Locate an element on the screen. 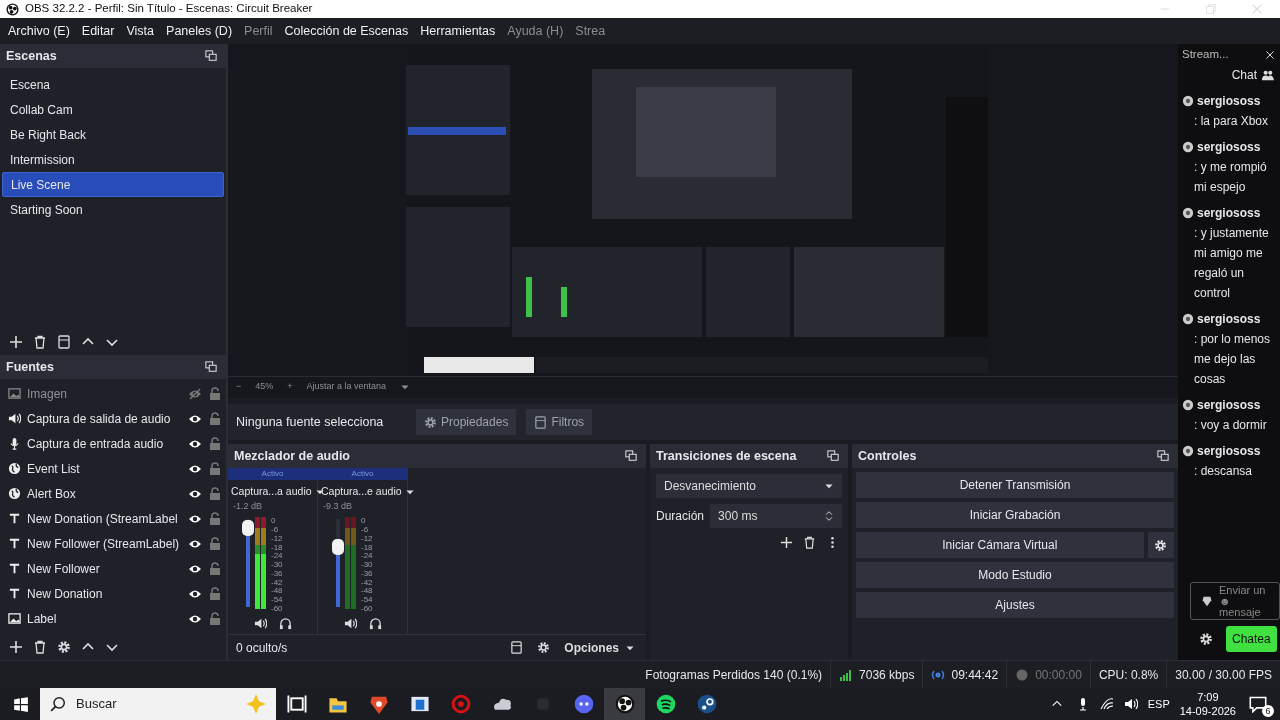  chat-tab: Chat is located at coordinates (1244, 75).